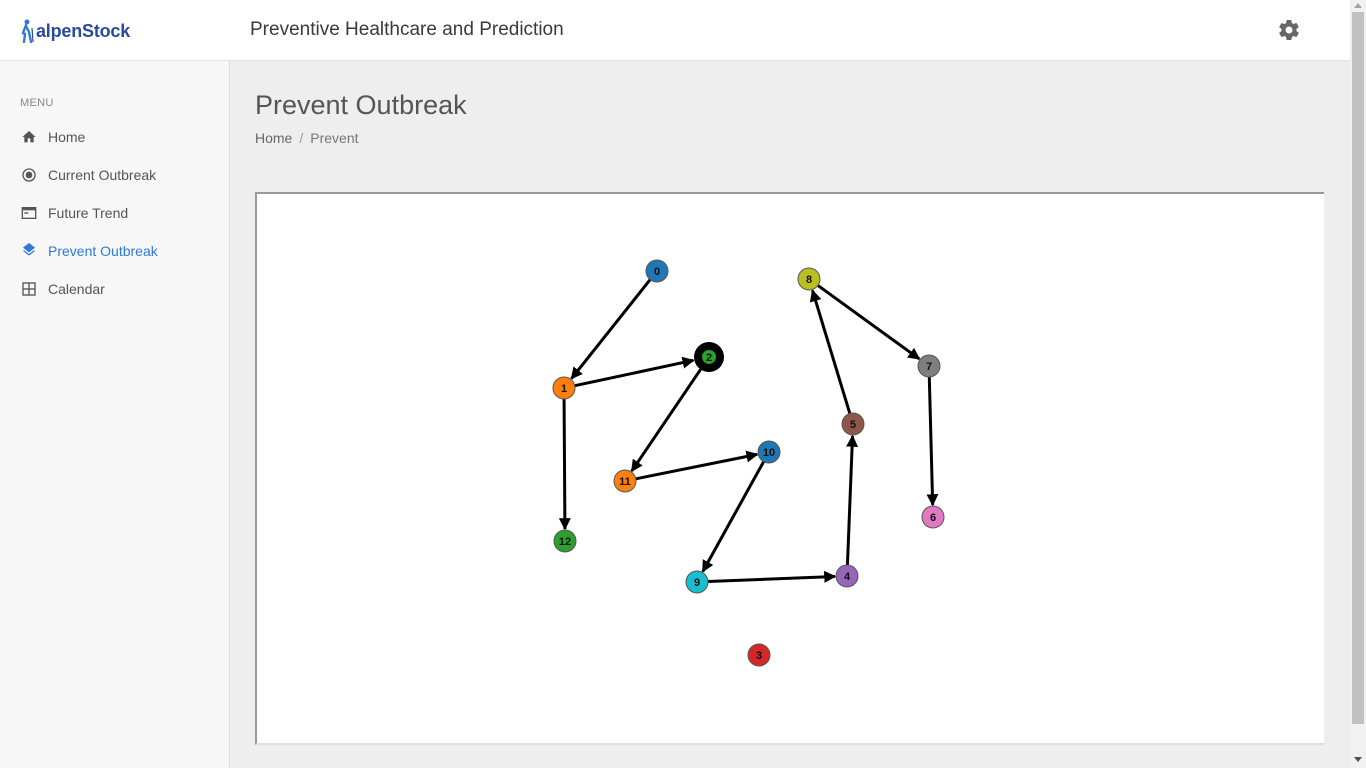  Describe the element at coordinates (103, 251) in the screenshot. I see `sidebar-item-label: Prevent Outbreak` at that location.